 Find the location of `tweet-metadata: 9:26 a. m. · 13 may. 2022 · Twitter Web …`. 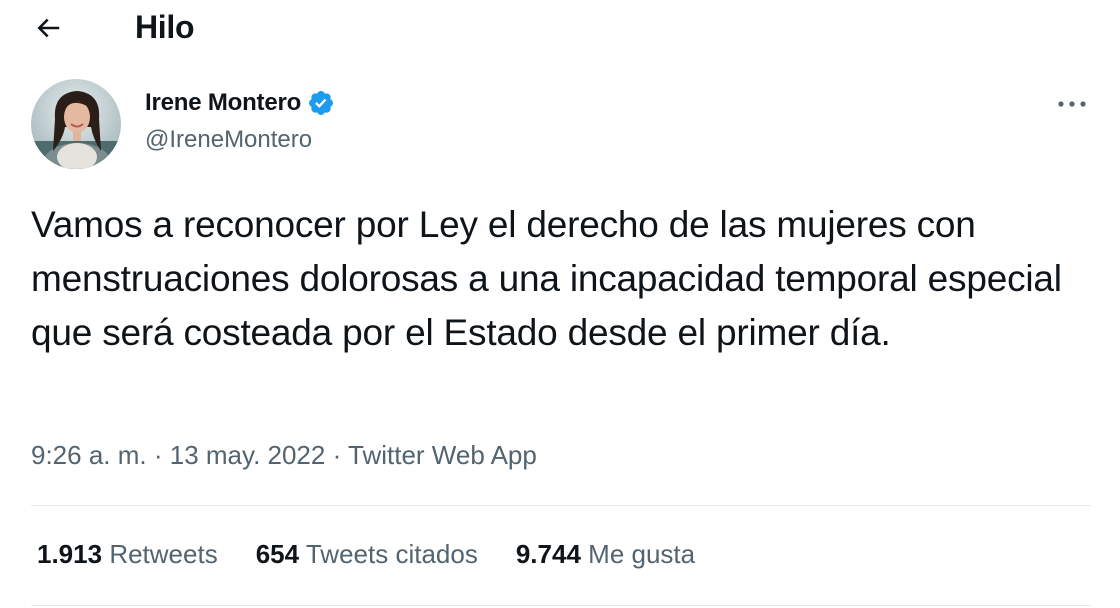

tweet-metadata: 9:26 a. m. · 13 may. 2022 · Twitter Web … is located at coordinates (284, 455).